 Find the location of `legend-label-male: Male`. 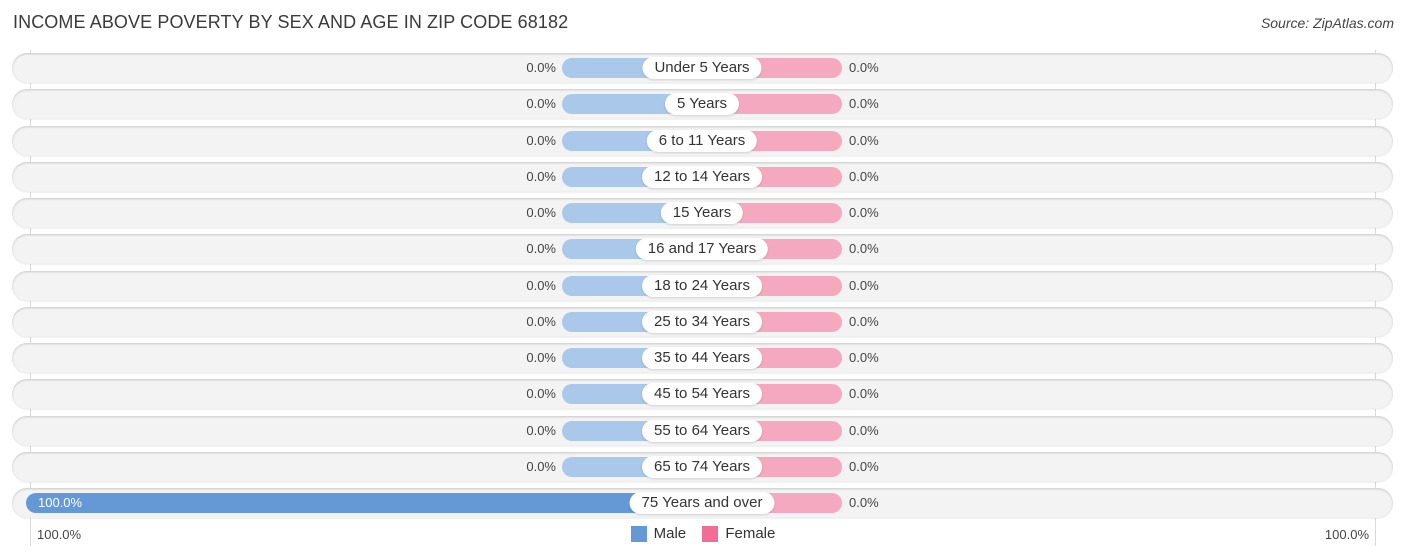

legend-label-male: Male is located at coordinates (670, 533).